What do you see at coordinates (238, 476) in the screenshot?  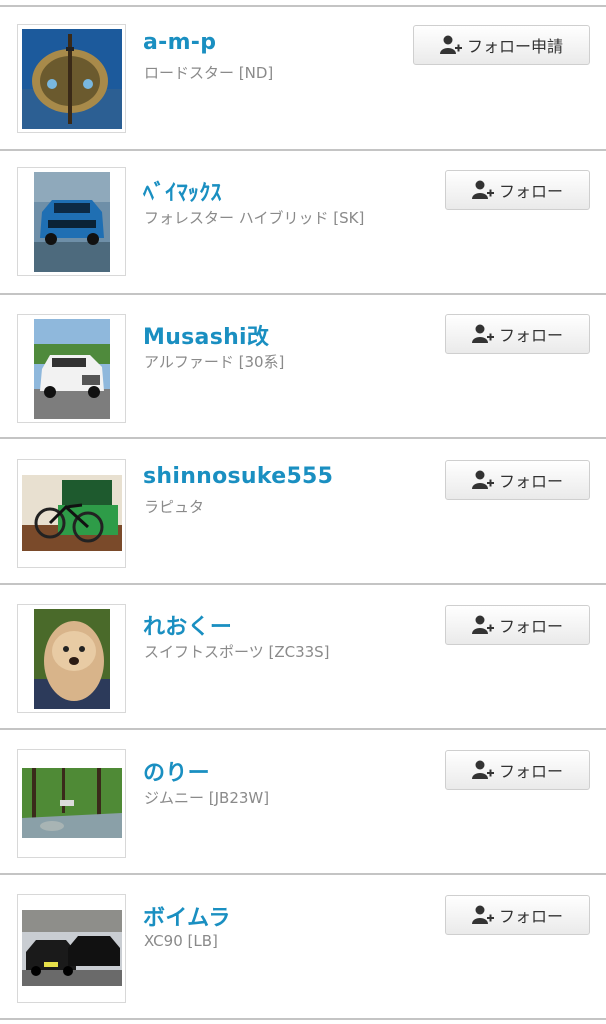 I see `user-name: shinnosuke555` at bounding box center [238, 476].